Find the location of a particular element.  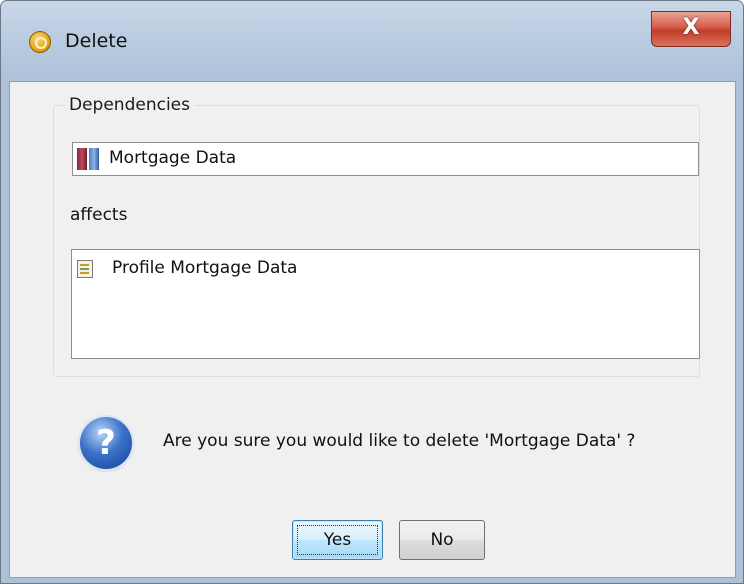

profile-document-icon is located at coordinates (85, 269).